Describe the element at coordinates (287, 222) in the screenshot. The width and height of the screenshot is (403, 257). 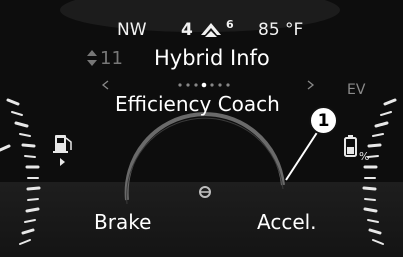
I see `accel-label: Accel.` at that location.